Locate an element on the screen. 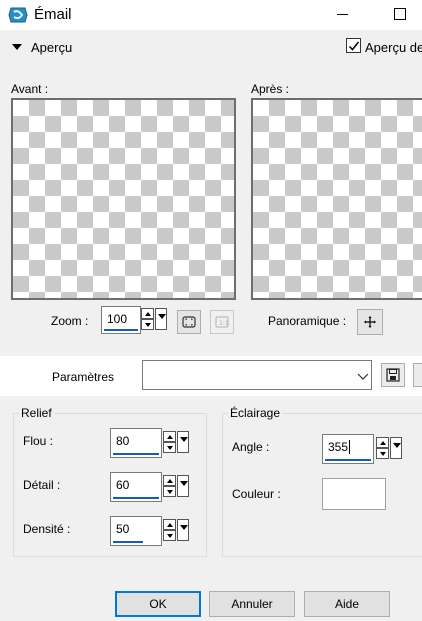  preview-checkbox is located at coordinates (353, 45).